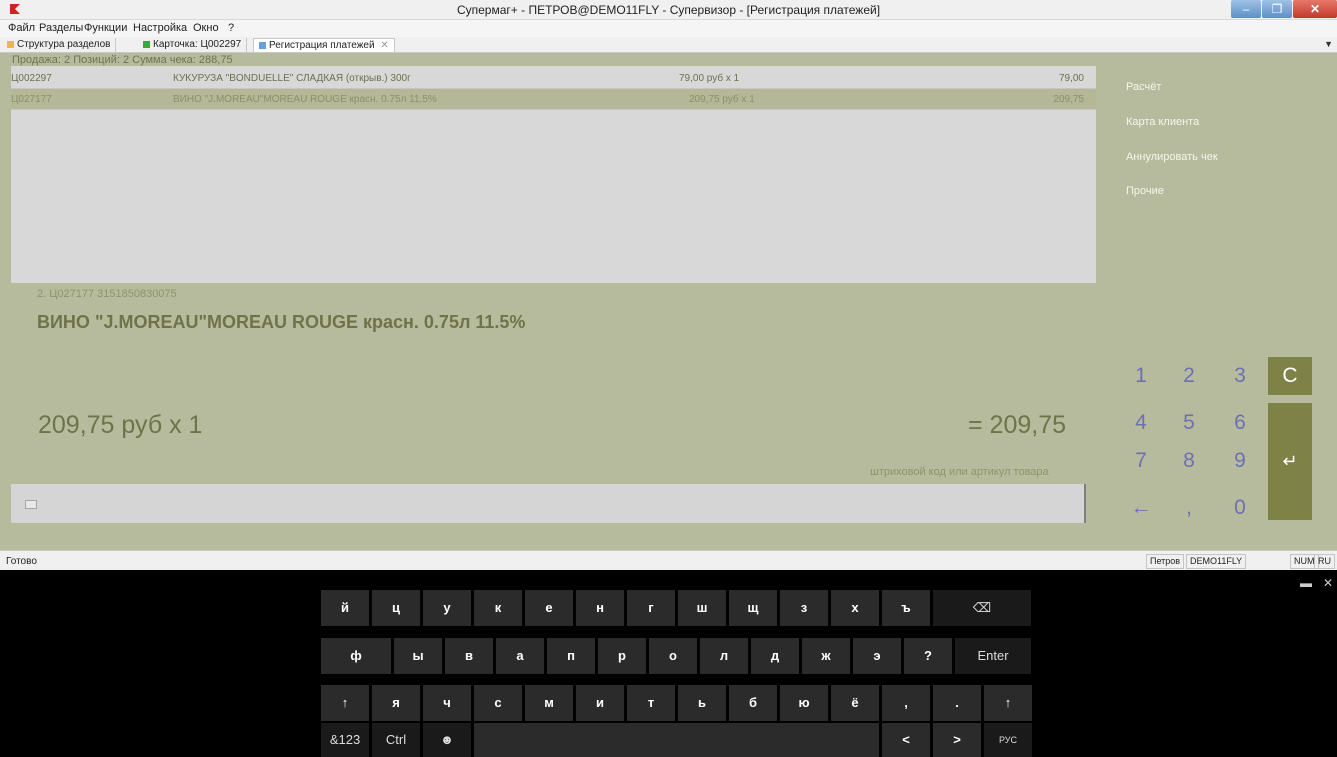  What do you see at coordinates (31, 504) in the screenshot?
I see `keyboard-icon` at bounding box center [31, 504].